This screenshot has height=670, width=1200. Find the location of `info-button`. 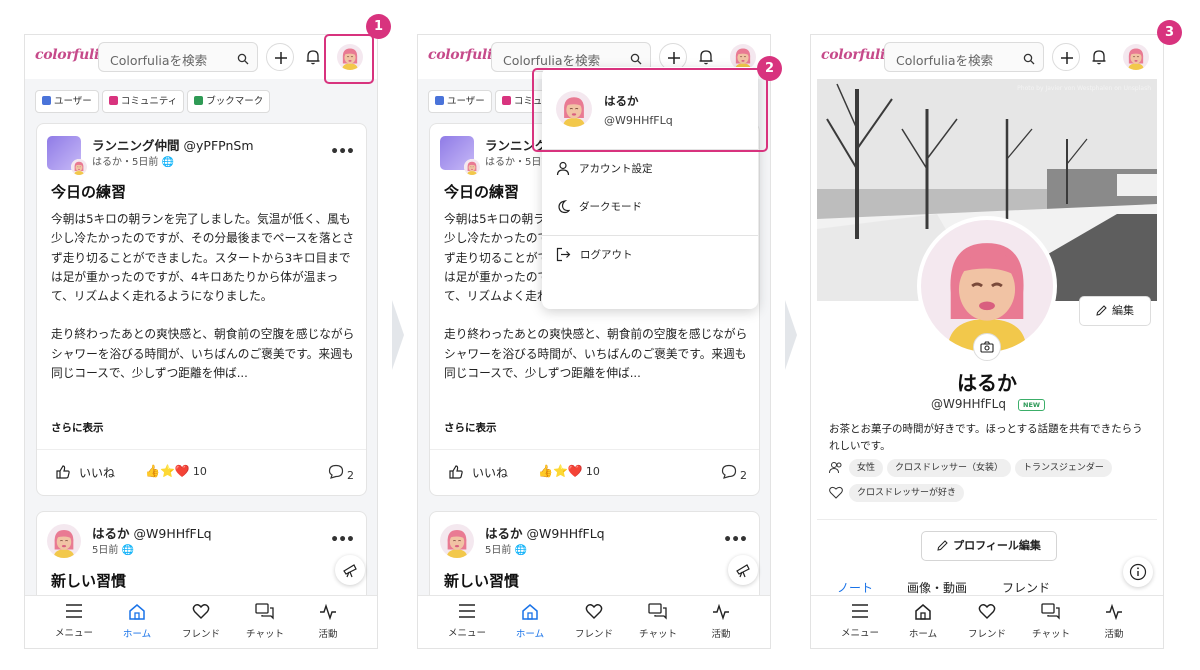

info-button is located at coordinates (1138, 572).